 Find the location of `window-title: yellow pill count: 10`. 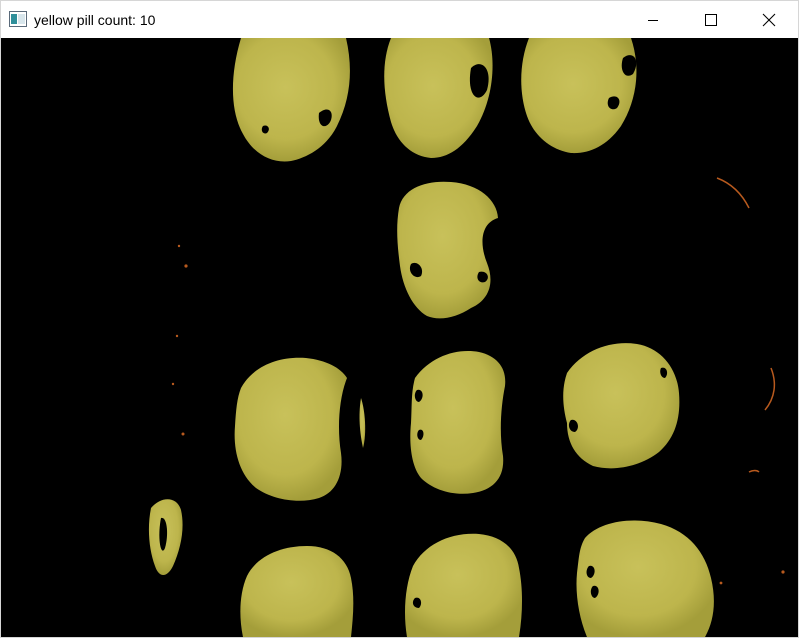

window-title: yellow pill count: 10 is located at coordinates (95, 20).